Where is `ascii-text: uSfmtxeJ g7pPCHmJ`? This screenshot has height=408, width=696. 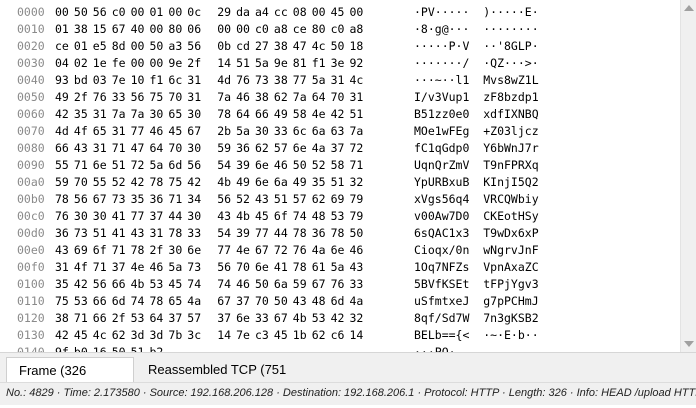 ascii-text: uSfmtxeJ g7pPCHmJ is located at coordinates (476, 301).